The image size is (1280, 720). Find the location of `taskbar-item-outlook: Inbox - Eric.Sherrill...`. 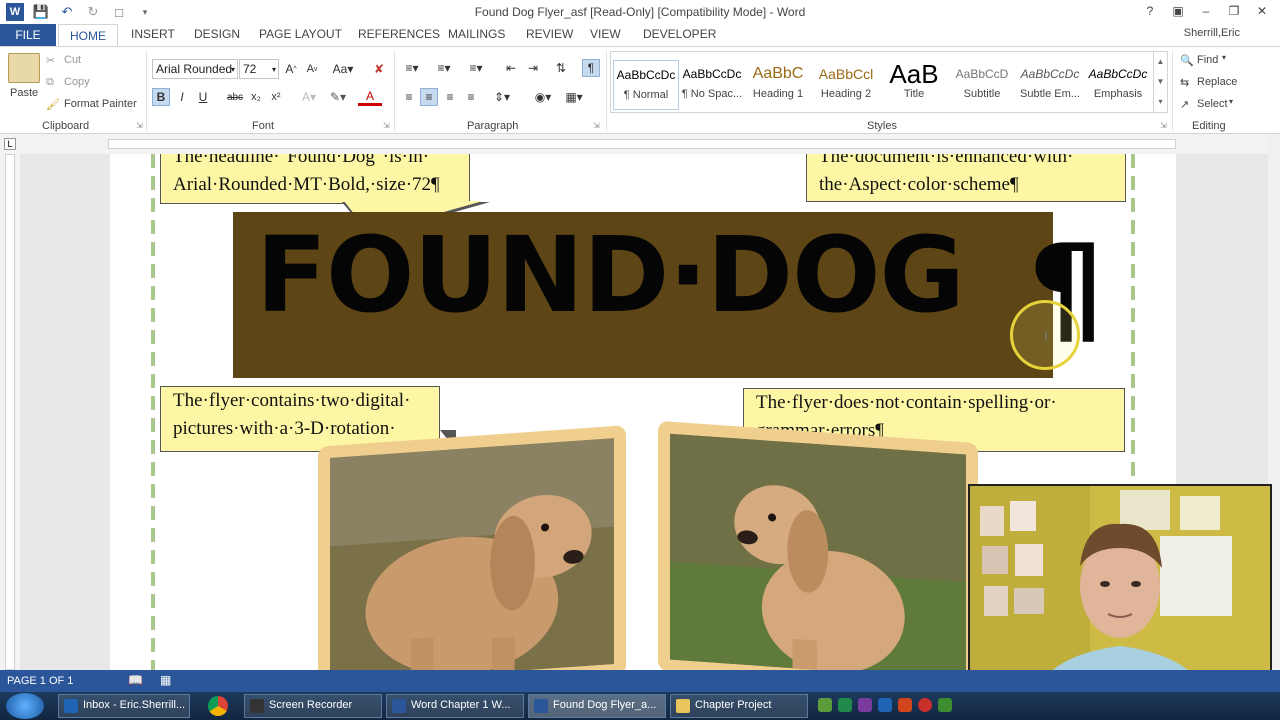

taskbar-item-outlook: Inbox - Eric.Sherrill... is located at coordinates (124, 706).